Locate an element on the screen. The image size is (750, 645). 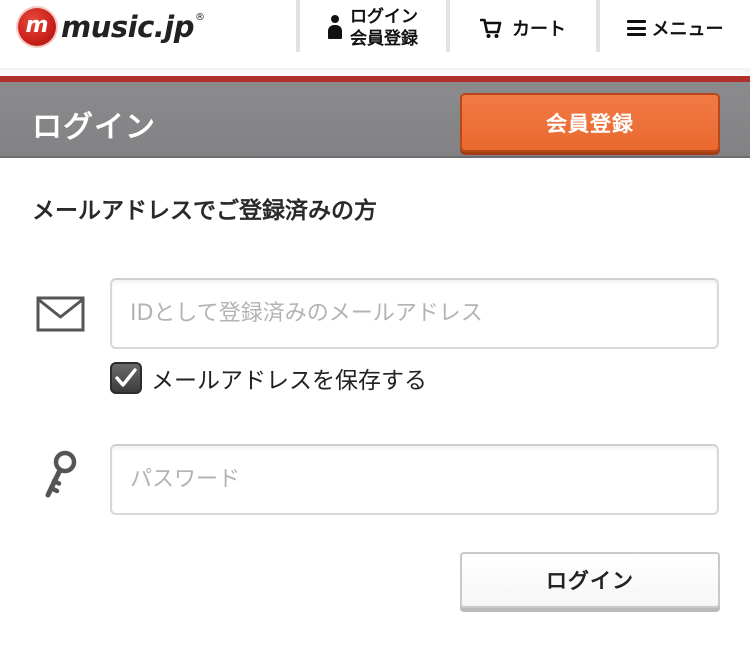
logo-text: music.jp® is located at coordinates (133, 27).